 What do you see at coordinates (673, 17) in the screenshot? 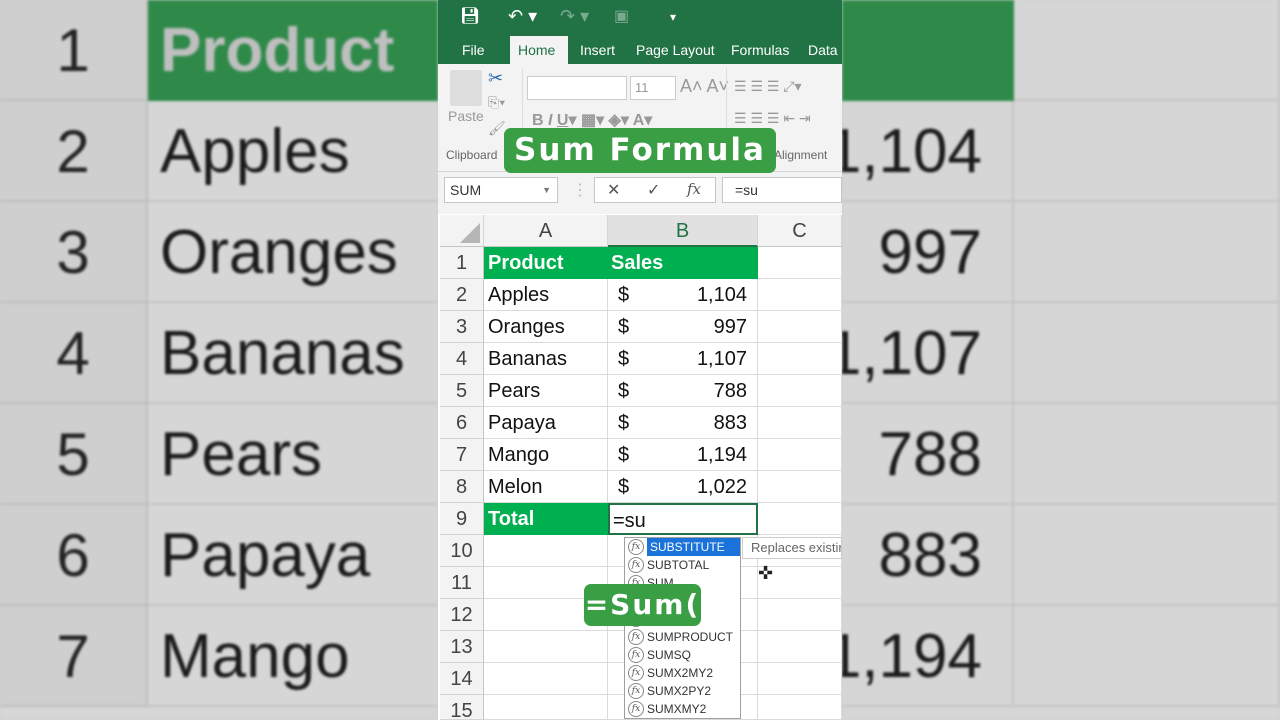
I see `customize-toolbar-icon: ▾` at bounding box center [673, 17].